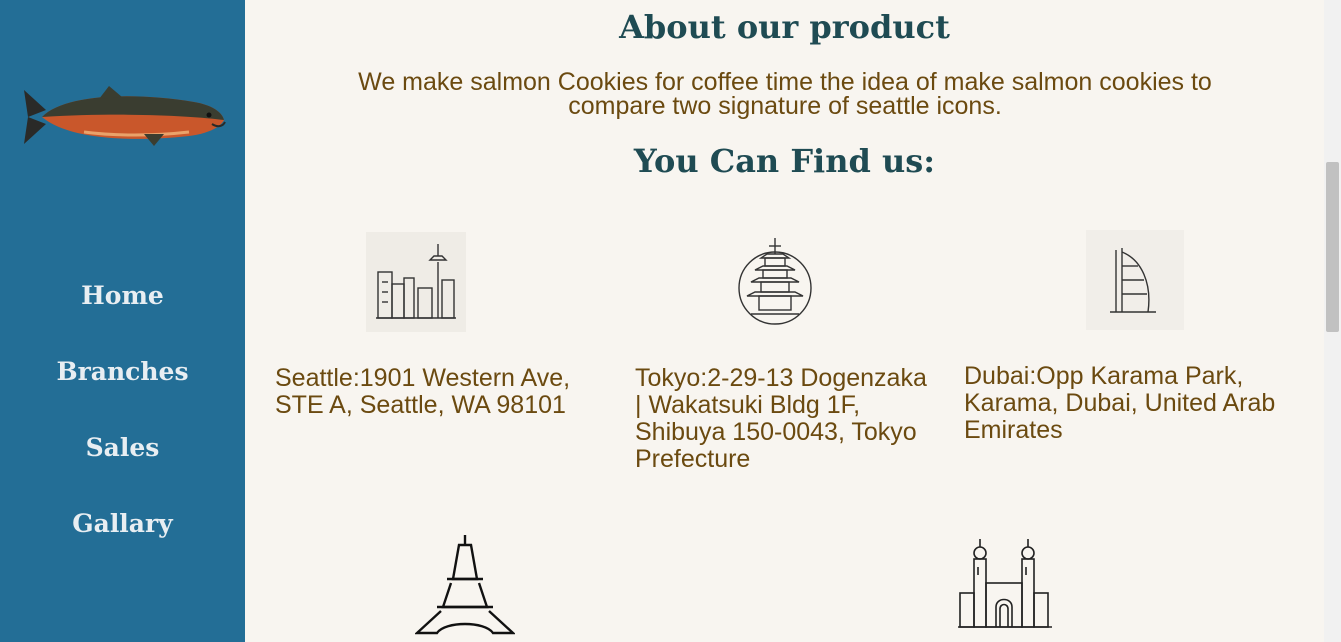 The image size is (1341, 642). Describe the element at coordinates (1005, 583) in the screenshot. I see `mosque-building-icon` at that location.